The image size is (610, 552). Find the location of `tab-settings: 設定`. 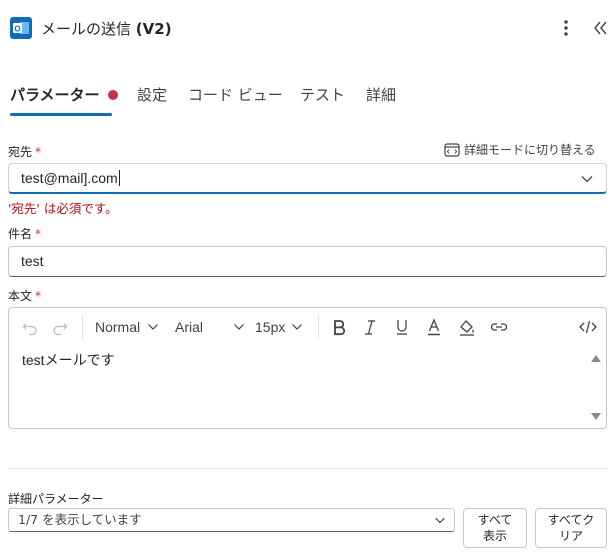

tab-settings: 設定 is located at coordinates (152, 98).